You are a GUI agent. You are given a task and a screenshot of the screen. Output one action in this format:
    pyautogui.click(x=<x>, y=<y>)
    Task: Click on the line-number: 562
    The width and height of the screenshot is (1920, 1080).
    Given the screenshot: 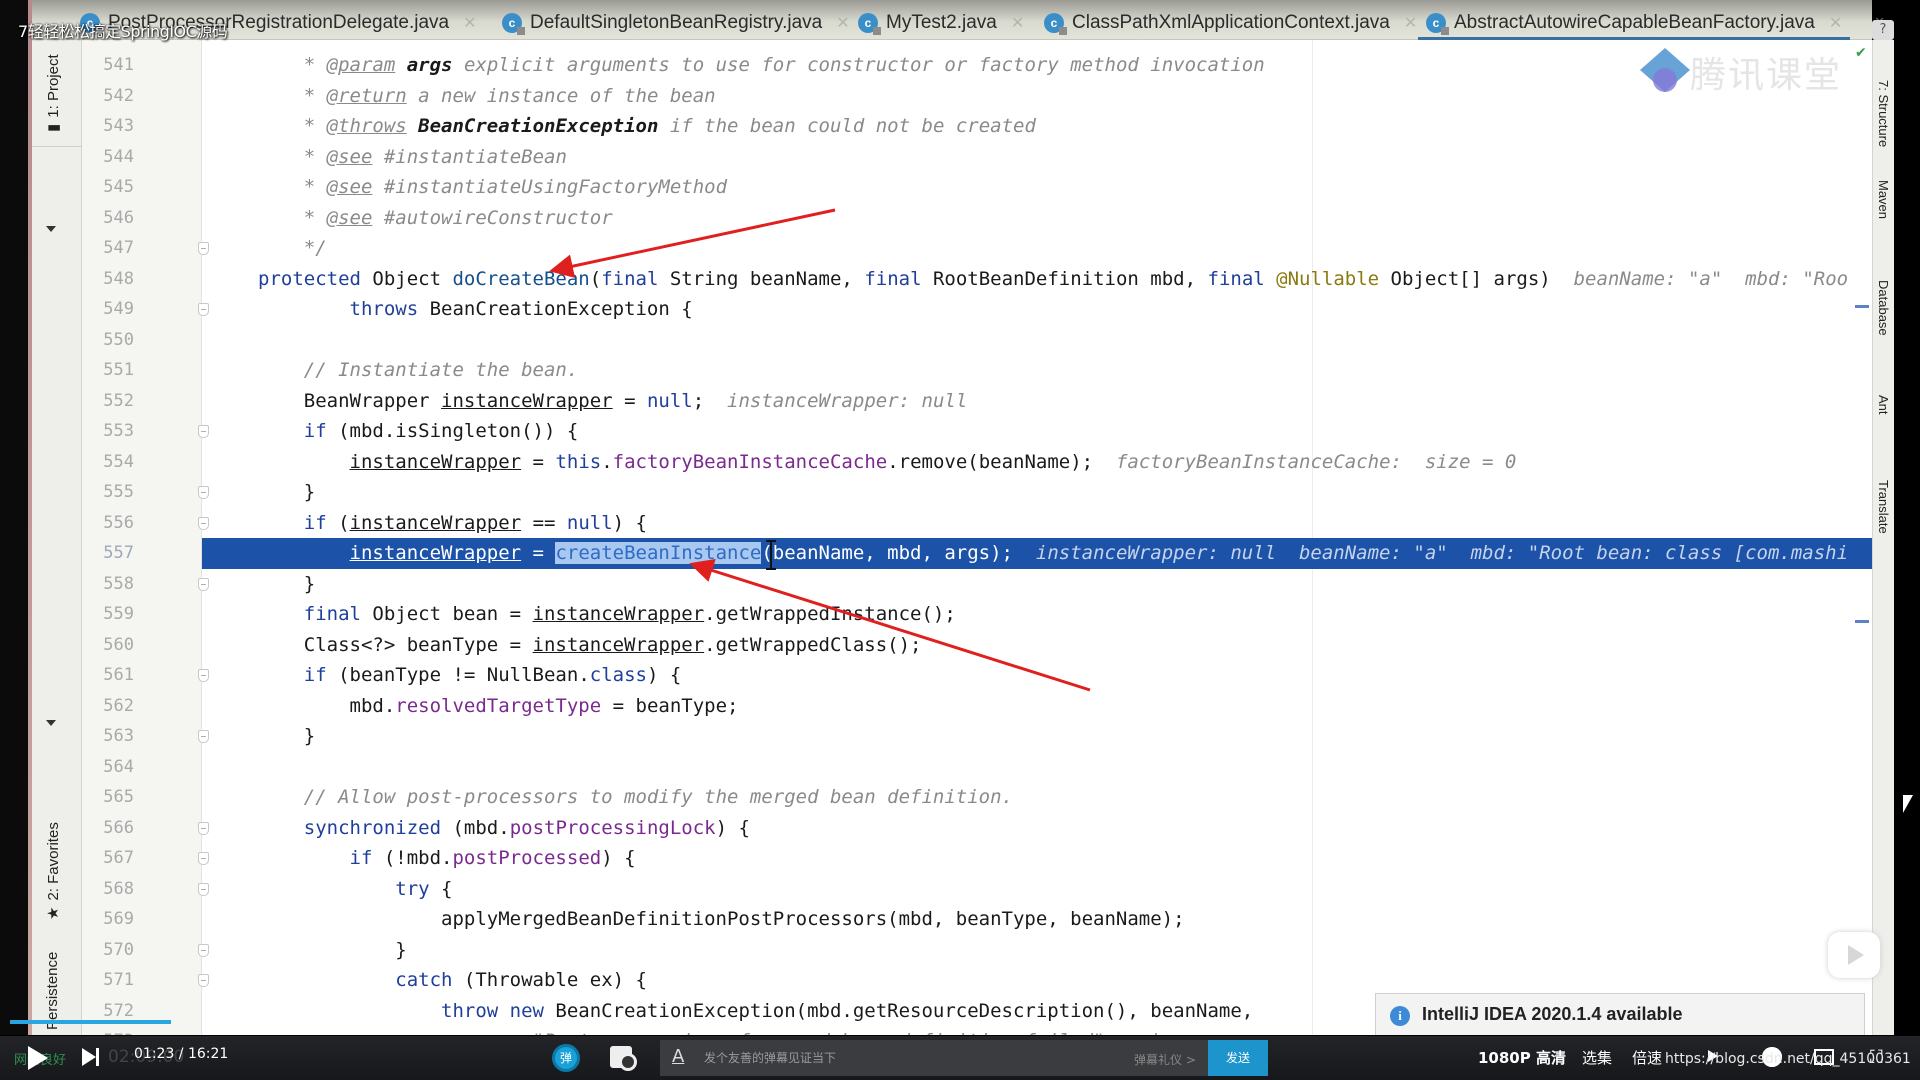 What is the action you would take?
    pyautogui.click(x=108, y=706)
    